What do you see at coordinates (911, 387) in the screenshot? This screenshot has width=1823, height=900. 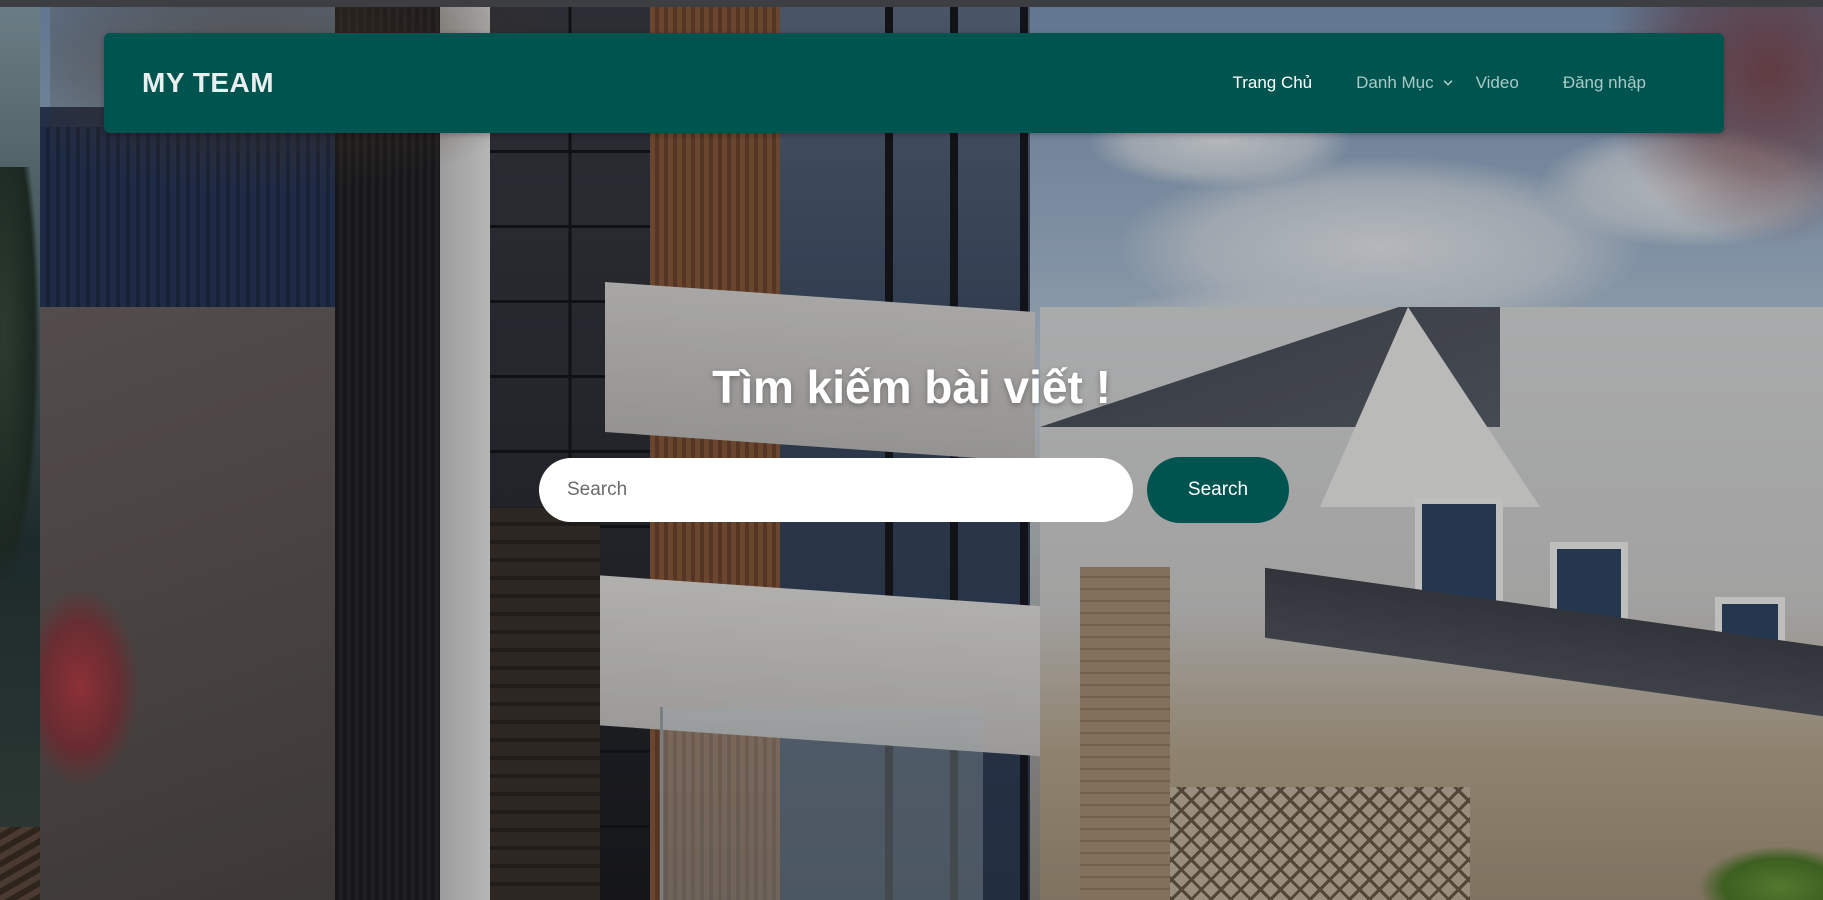 I see `page-title: Tìm kiếm bài viết !` at bounding box center [911, 387].